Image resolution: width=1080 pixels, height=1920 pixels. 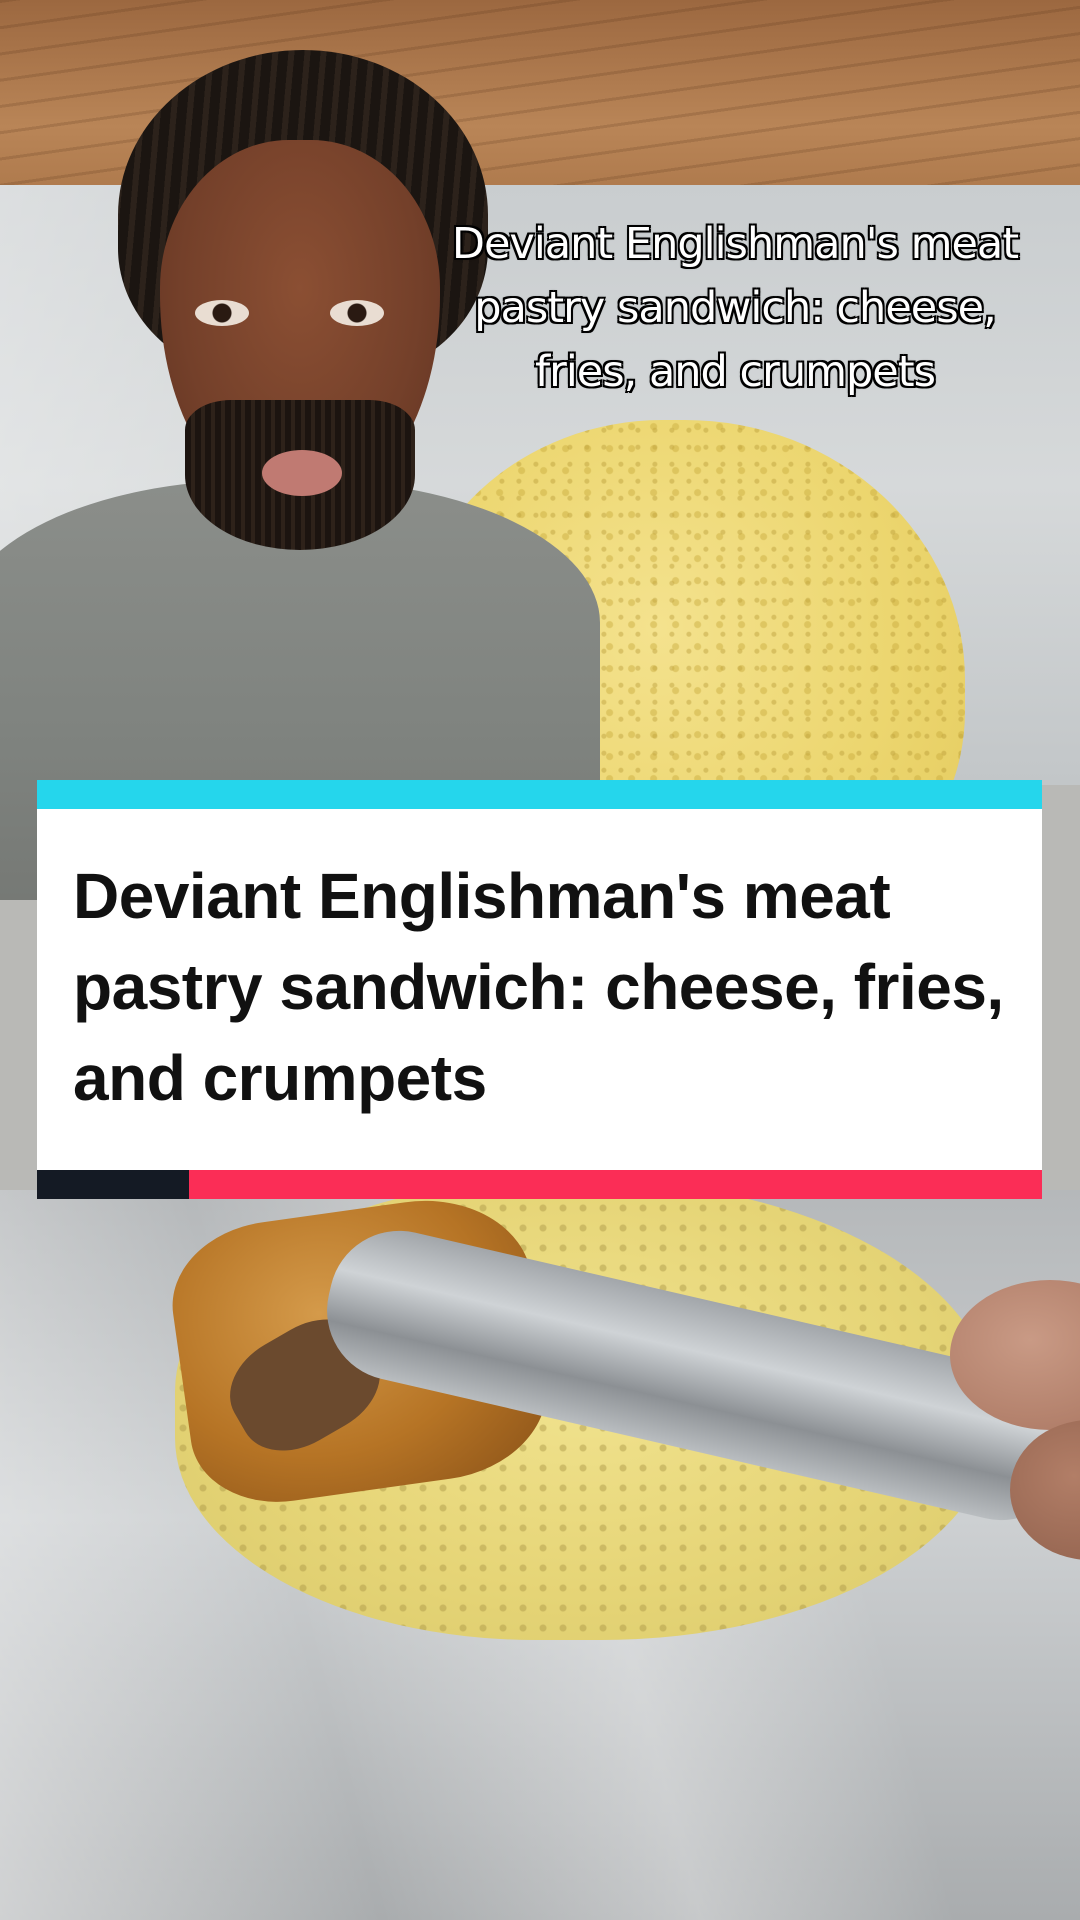 What do you see at coordinates (357, 313) in the screenshot?
I see `right-eye` at bounding box center [357, 313].